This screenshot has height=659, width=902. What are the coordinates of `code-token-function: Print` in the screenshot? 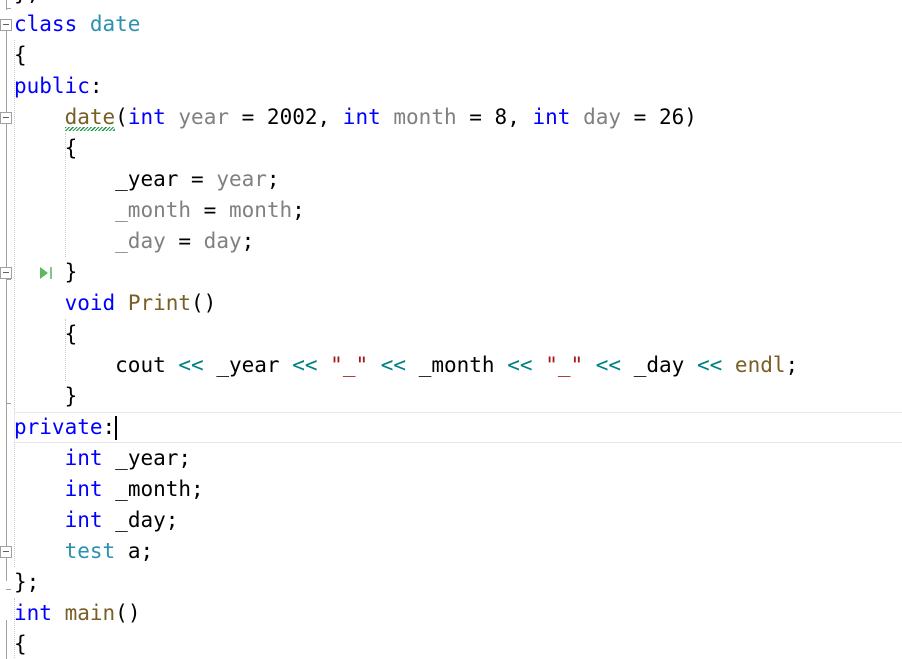 It's located at (159, 303).